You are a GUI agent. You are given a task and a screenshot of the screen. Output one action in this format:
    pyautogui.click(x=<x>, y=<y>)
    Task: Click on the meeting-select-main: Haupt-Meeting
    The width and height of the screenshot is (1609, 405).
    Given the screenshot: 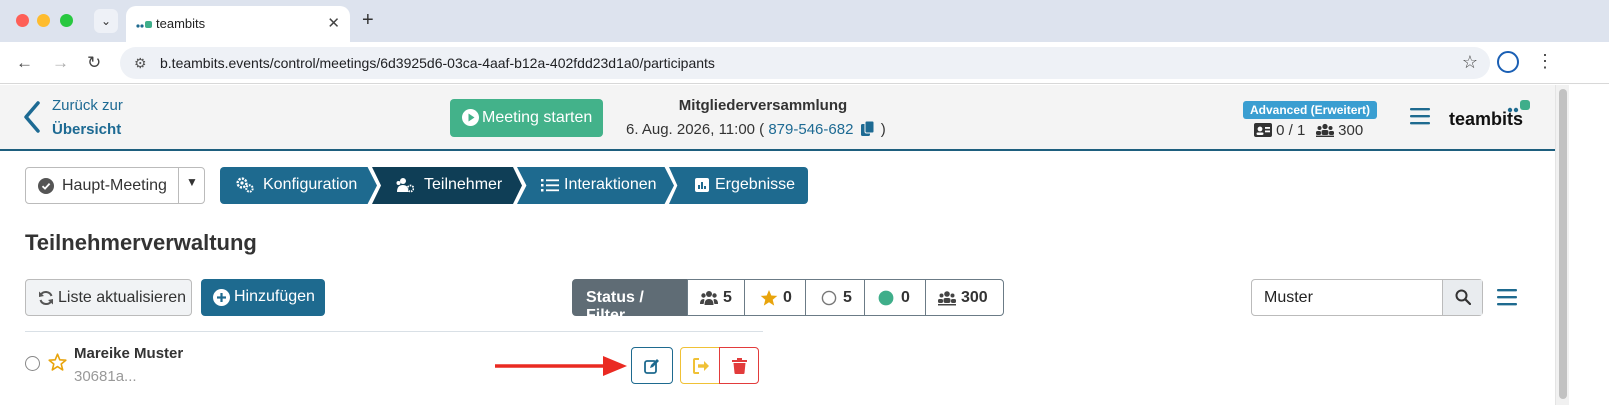 What is the action you would take?
    pyautogui.click(x=102, y=185)
    